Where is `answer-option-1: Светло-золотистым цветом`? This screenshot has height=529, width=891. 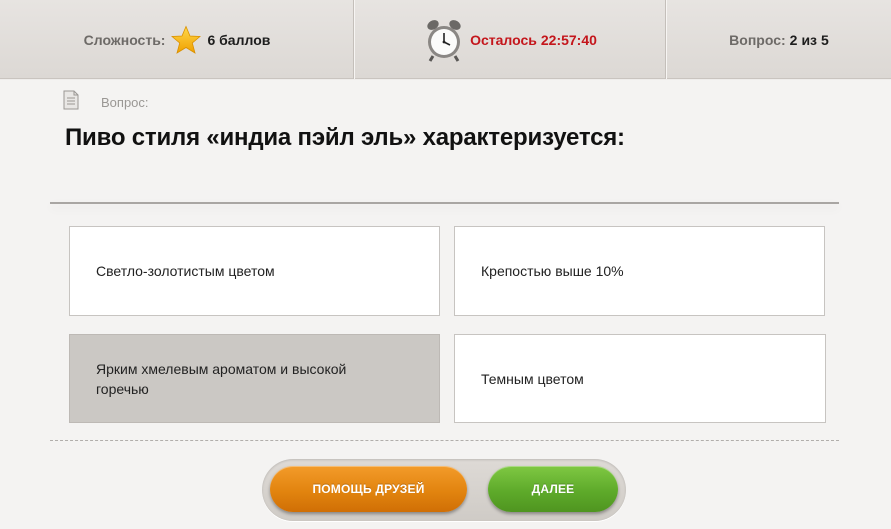 answer-option-1: Светло-золотистым цветом is located at coordinates (254, 271).